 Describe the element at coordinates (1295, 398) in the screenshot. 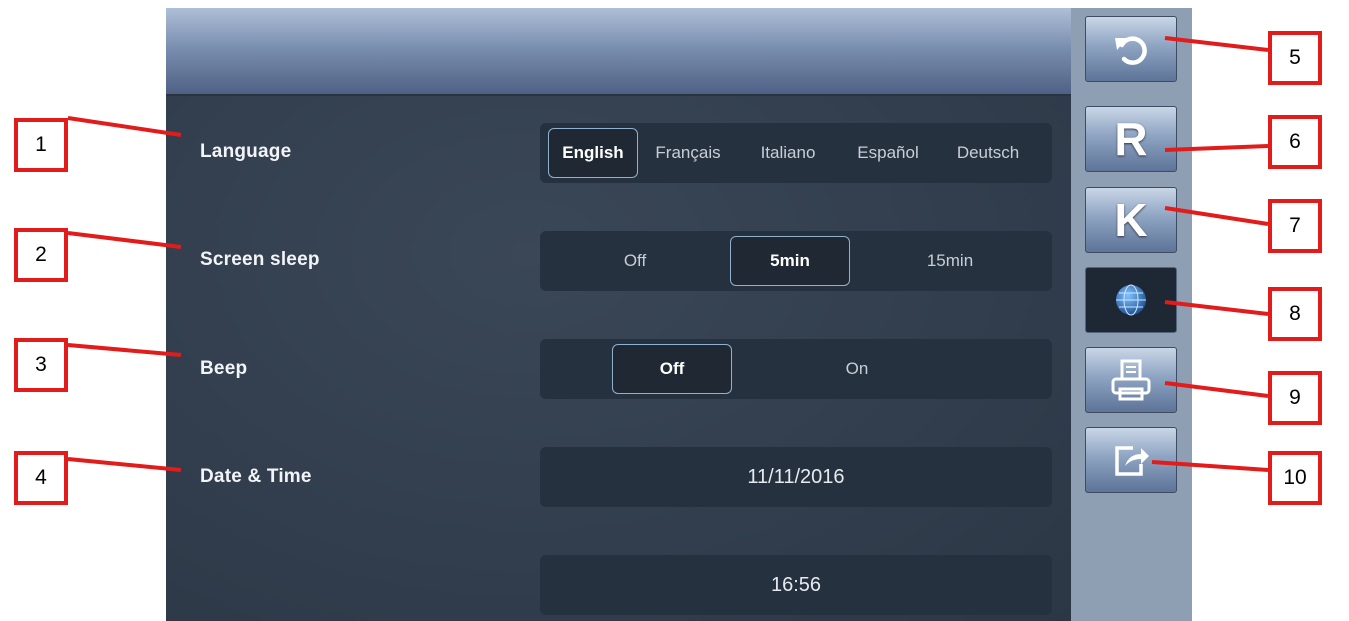

I see `callout-9: 9` at that location.